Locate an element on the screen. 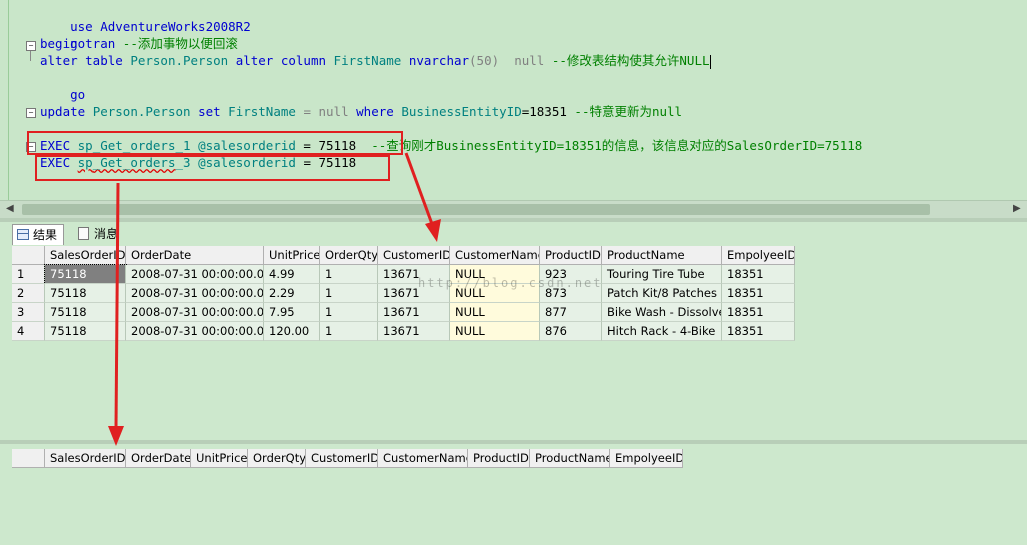  annotation-arrow-down is located at coordinates (117, 305).